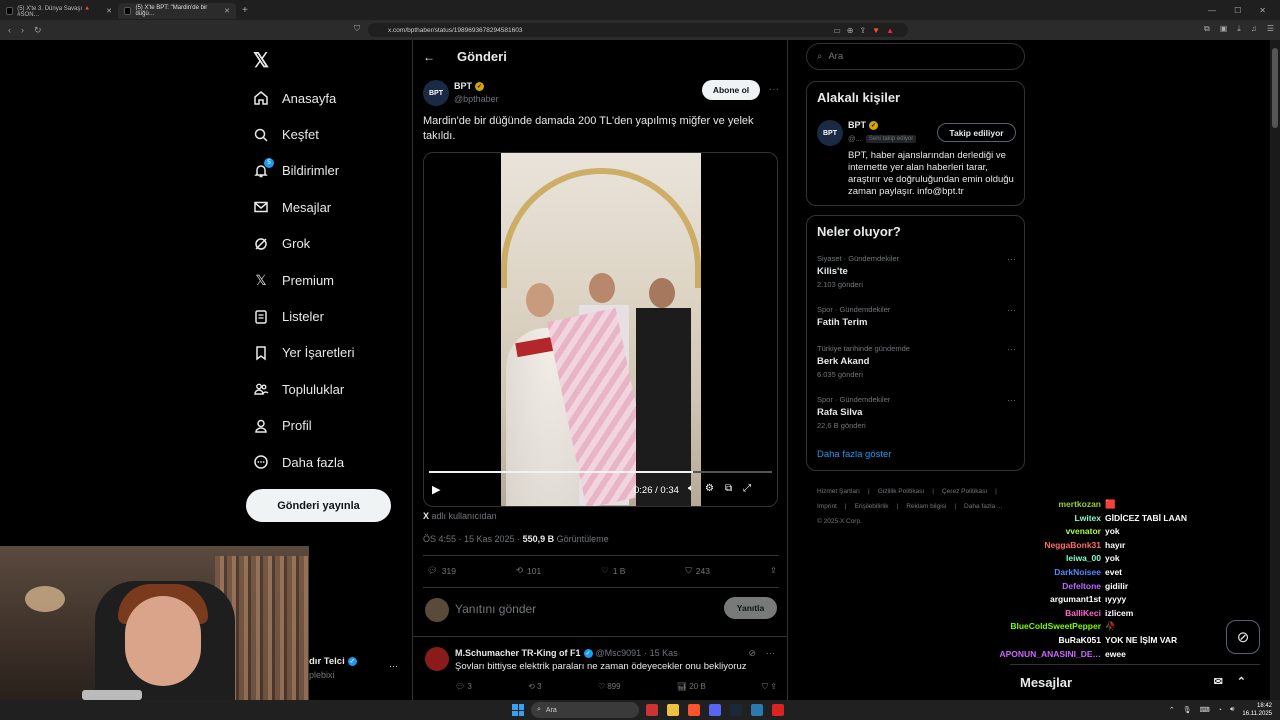 The height and width of the screenshot is (720, 1280). What do you see at coordinates (709, 488) in the screenshot?
I see `settings-gear-icon: ⚙` at bounding box center [709, 488].